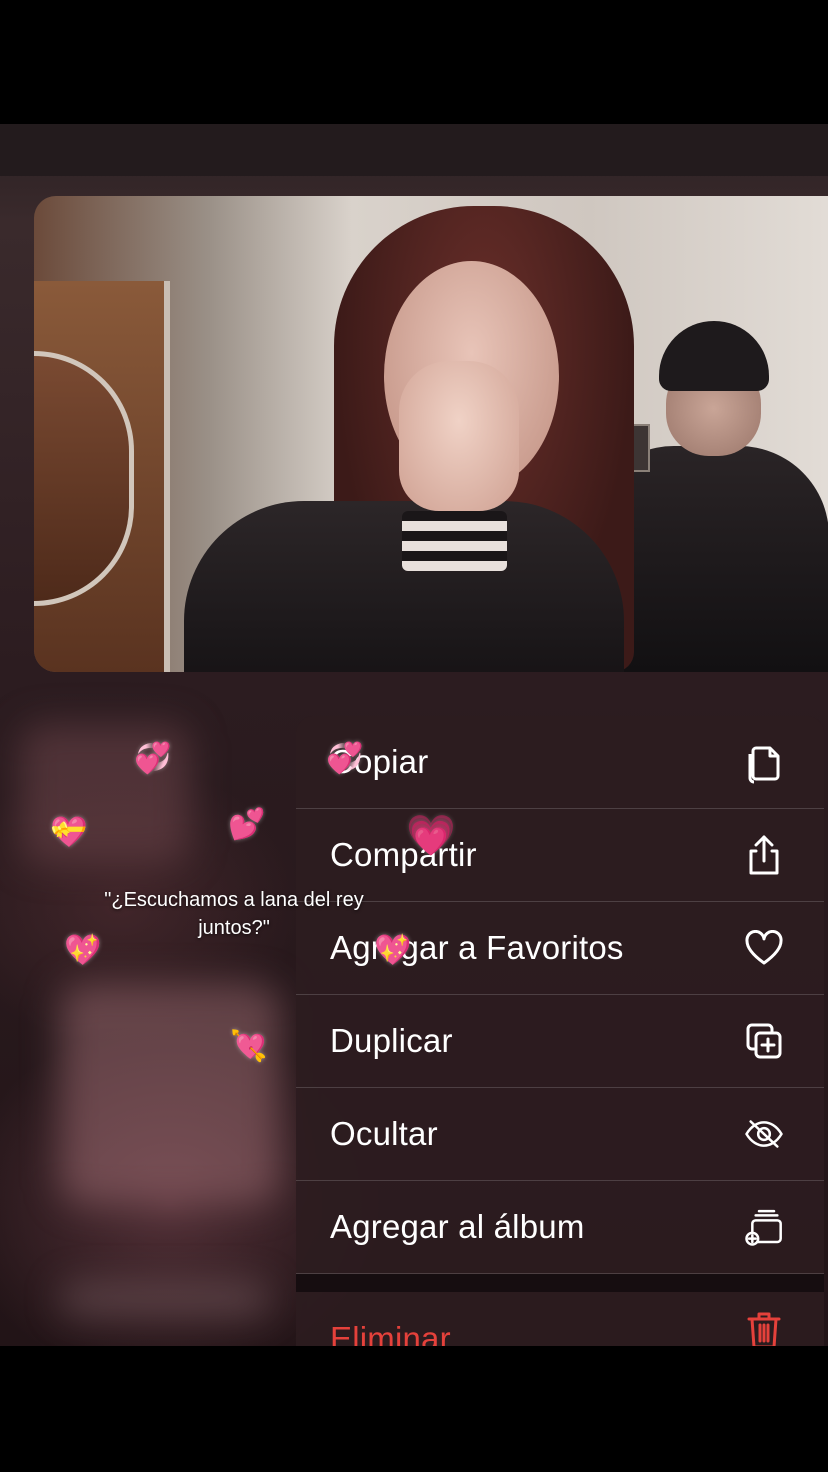 The width and height of the screenshot is (828, 1472). I want to click on menu-item-add-to-album: Agregar al álbum, so click(560, 1227).